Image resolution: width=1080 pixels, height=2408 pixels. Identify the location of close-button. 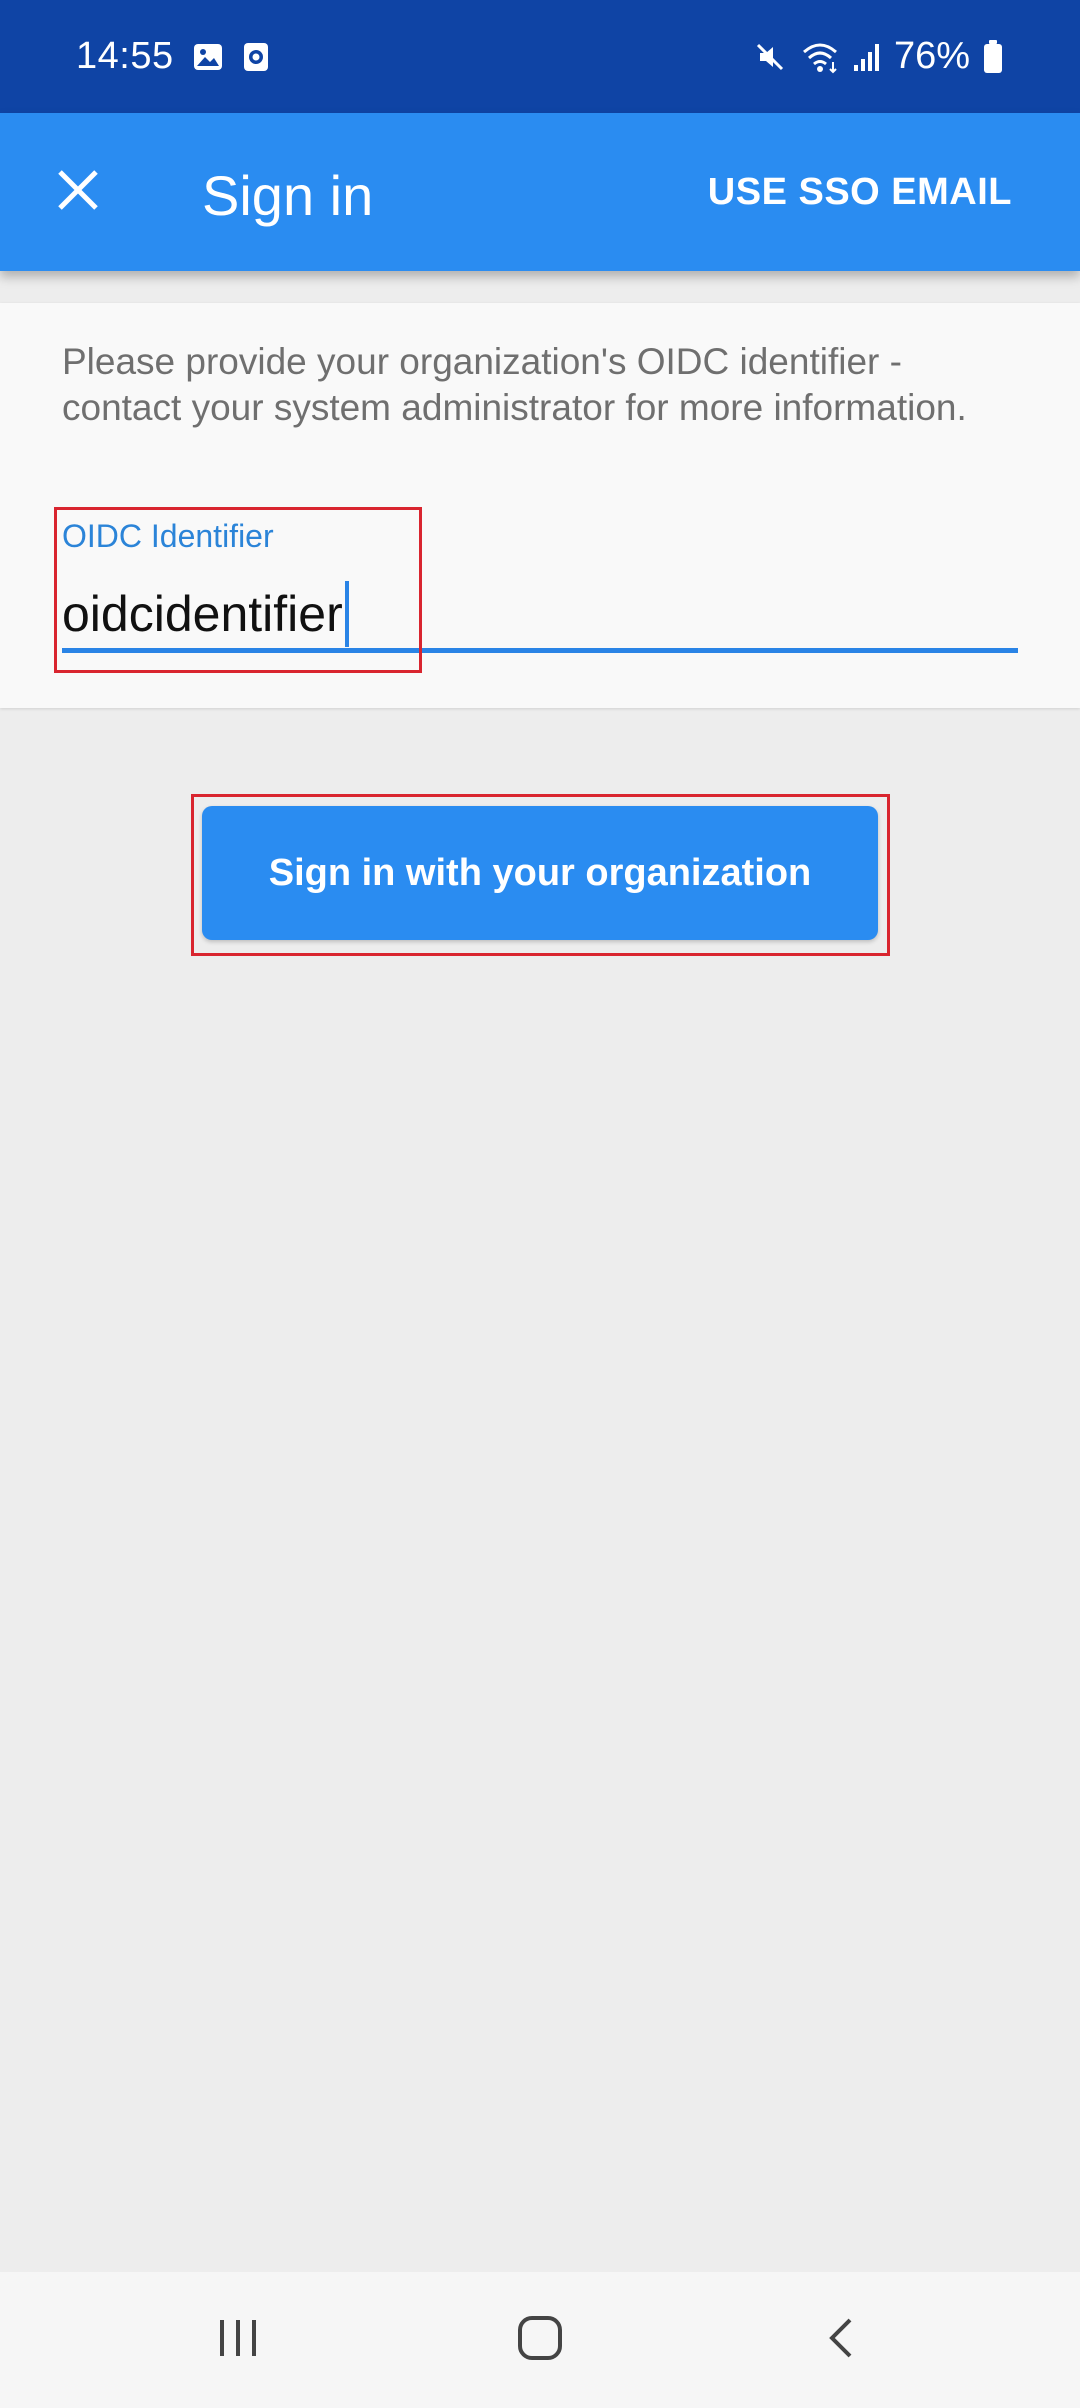
(78, 192).